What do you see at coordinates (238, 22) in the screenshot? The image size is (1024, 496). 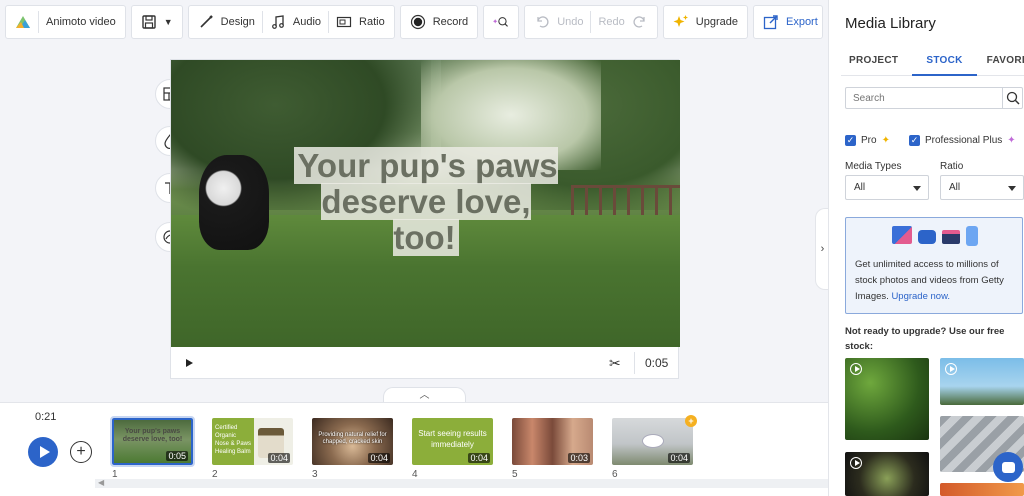 I see `design-button: Design` at bounding box center [238, 22].